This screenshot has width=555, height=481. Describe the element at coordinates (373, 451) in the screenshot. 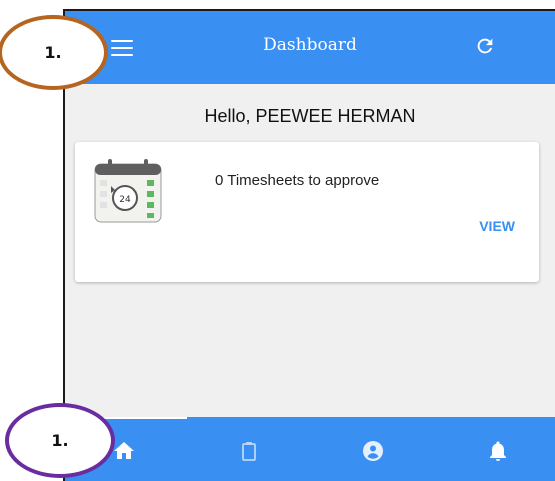

I see `account-circle-icon` at that location.